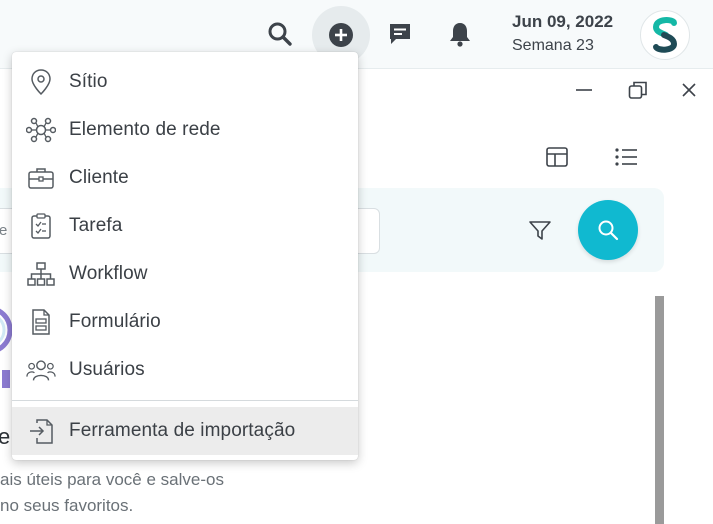 The height and width of the screenshot is (524, 713). Describe the element at coordinates (182, 430) in the screenshot. I see `menu-item-label: Ferramenta de importação` at that location.